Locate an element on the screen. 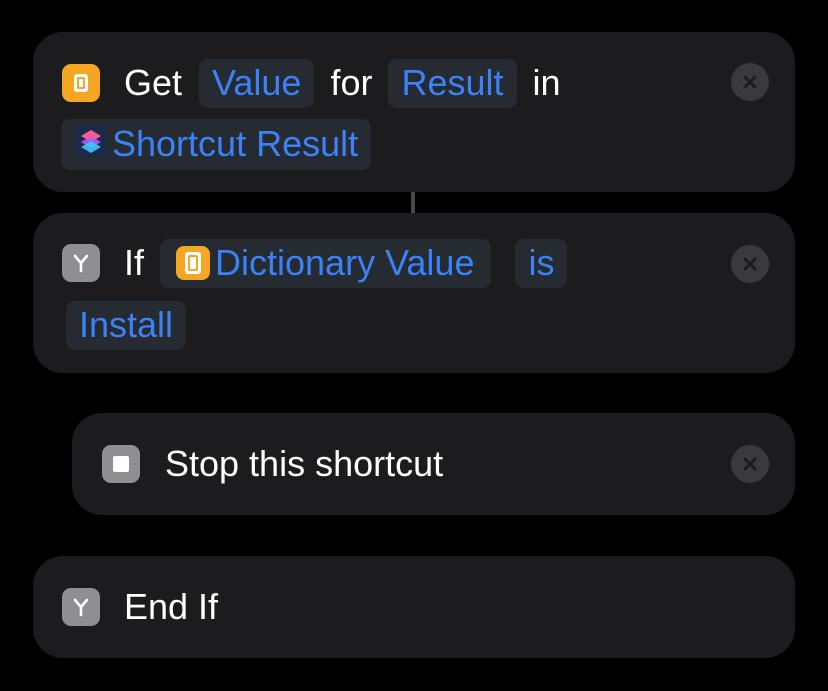  shortcut-result-variable: Shortcut Result is located at coordinates (216, 144).